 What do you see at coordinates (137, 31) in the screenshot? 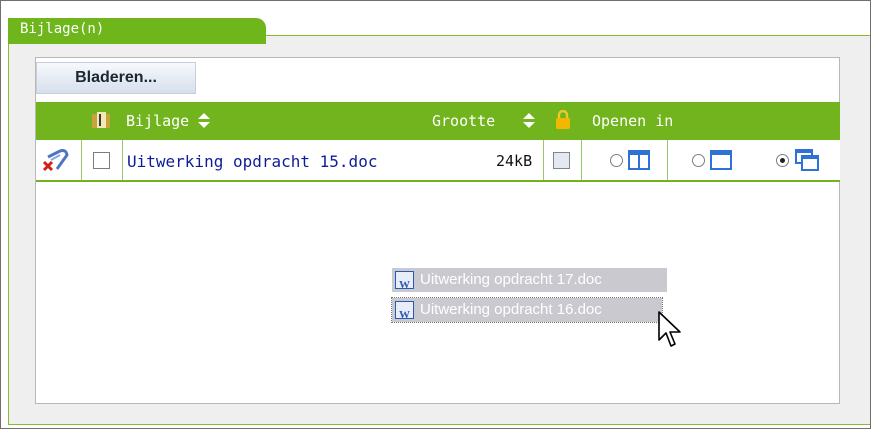
I see `attachments-tab: Bijlage(n)` at bounding box center [137, 31].